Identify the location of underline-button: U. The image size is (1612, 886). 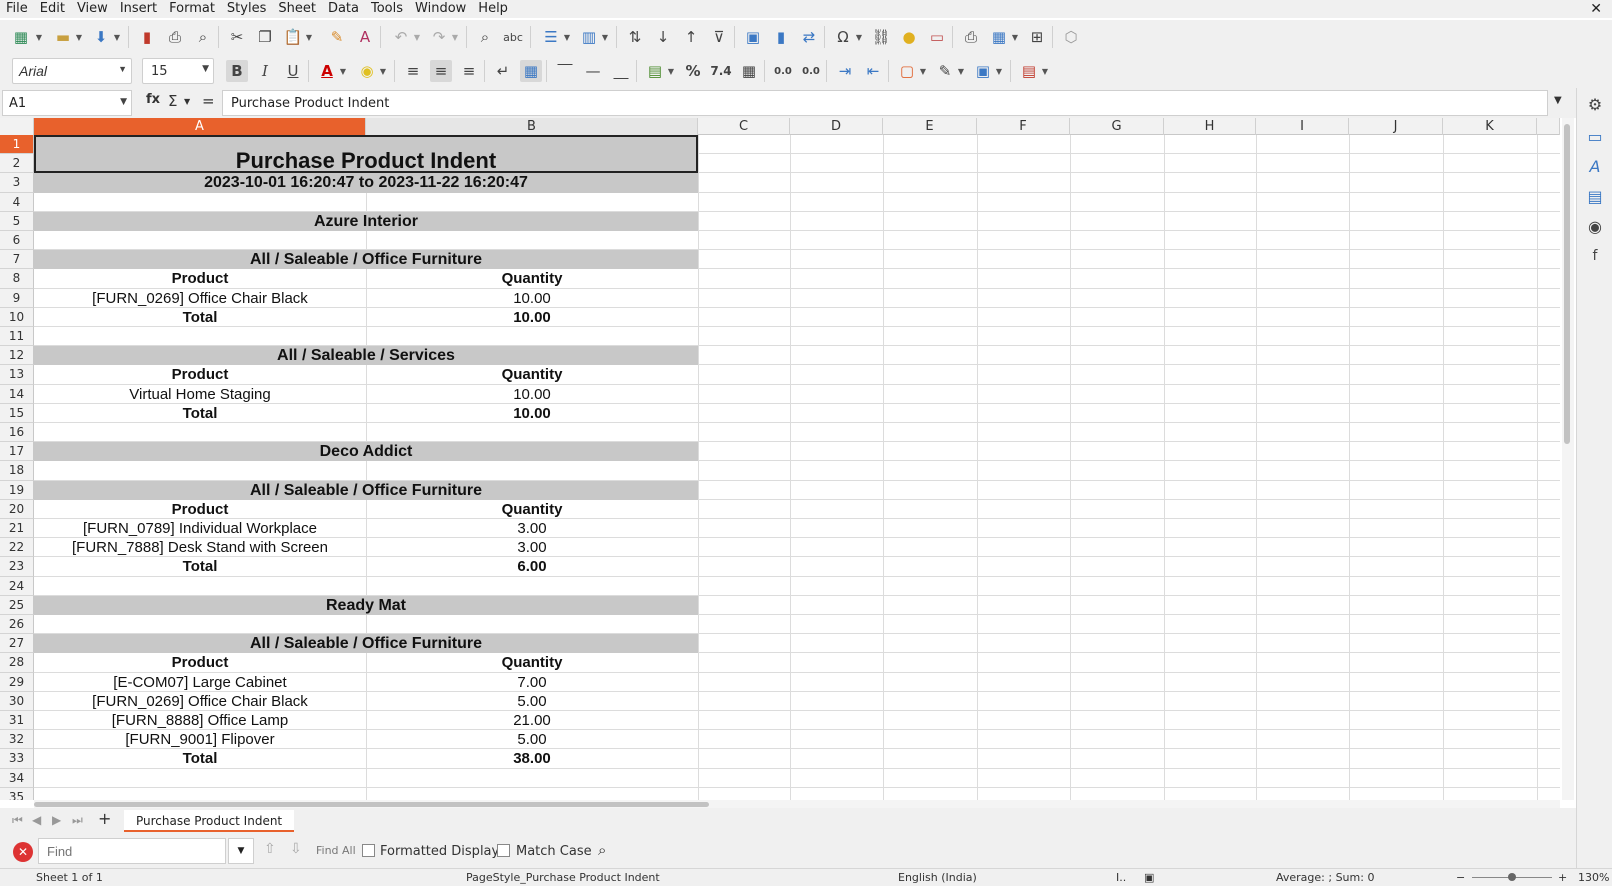
(293, 71).